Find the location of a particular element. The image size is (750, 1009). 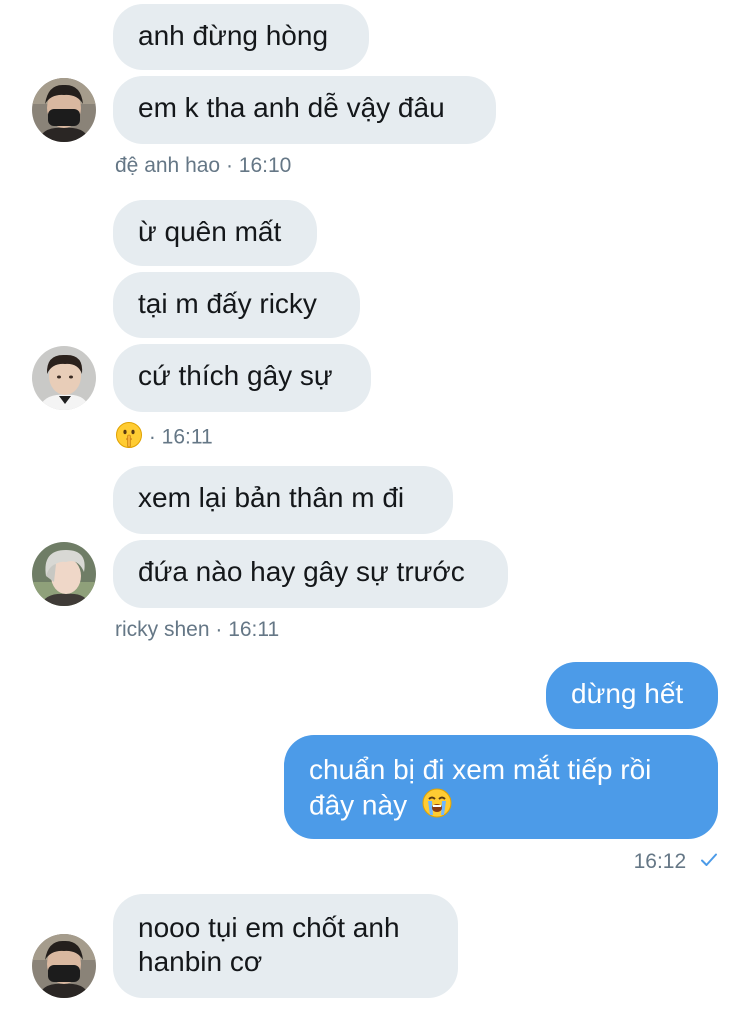

silver-hair-user-avatar-icon is located at coordinates (64, 574).